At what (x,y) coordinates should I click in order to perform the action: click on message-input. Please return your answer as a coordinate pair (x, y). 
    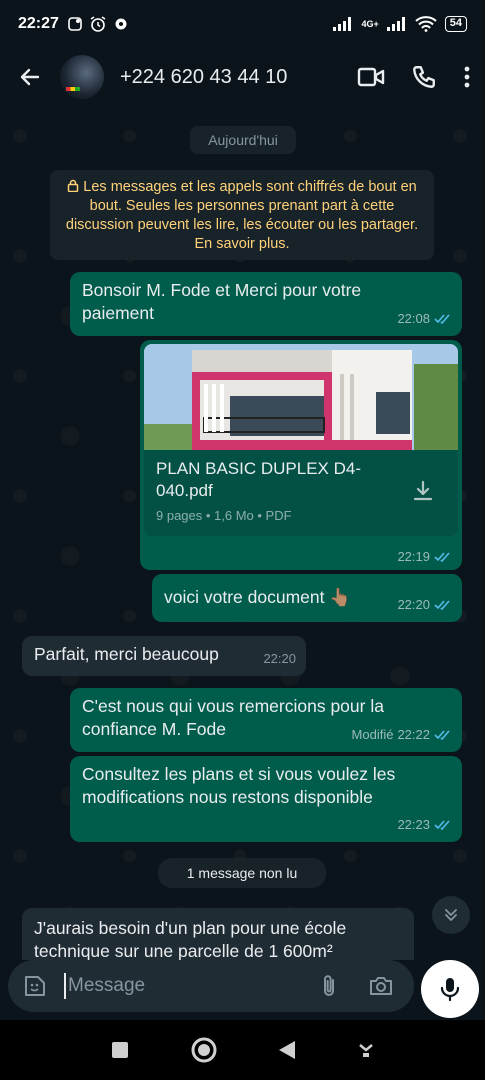
    Looking at the image, I should click on (192, 986).